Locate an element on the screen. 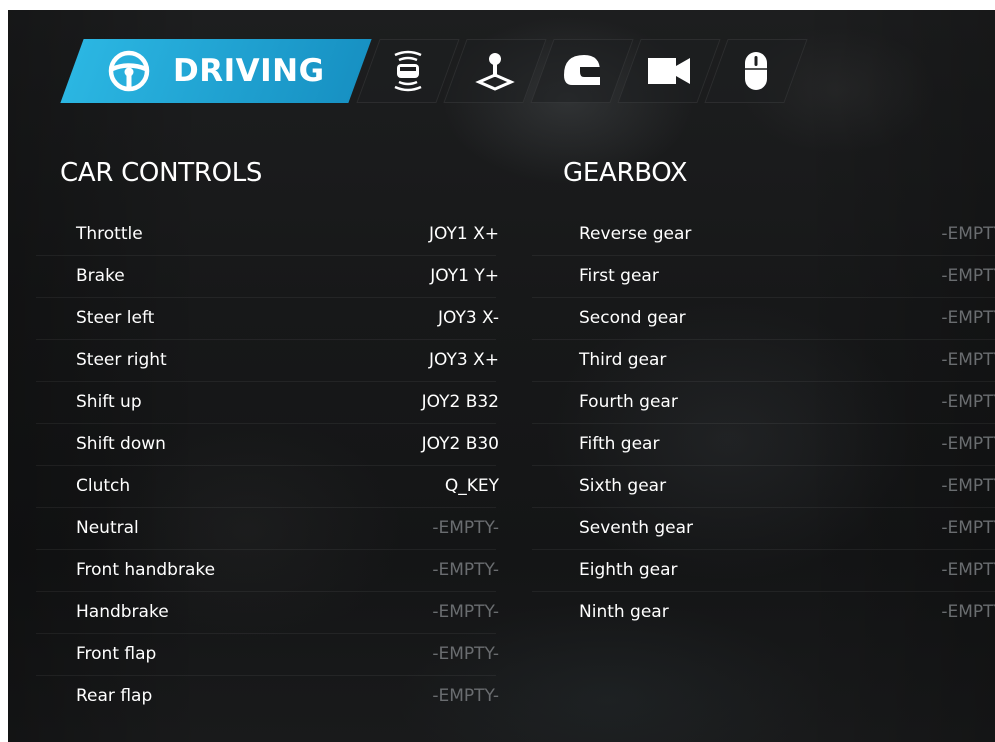  tab-joystick is located at coordinates (495, 71).